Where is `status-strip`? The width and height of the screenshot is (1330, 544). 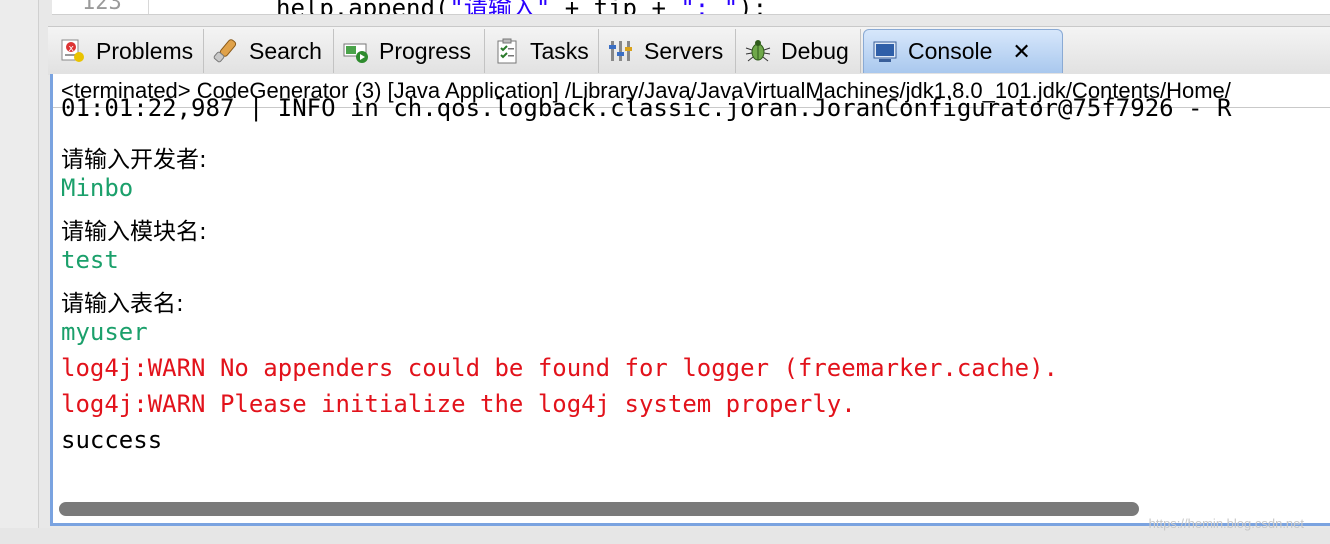
status-strip is located at coordinates (665, 536).